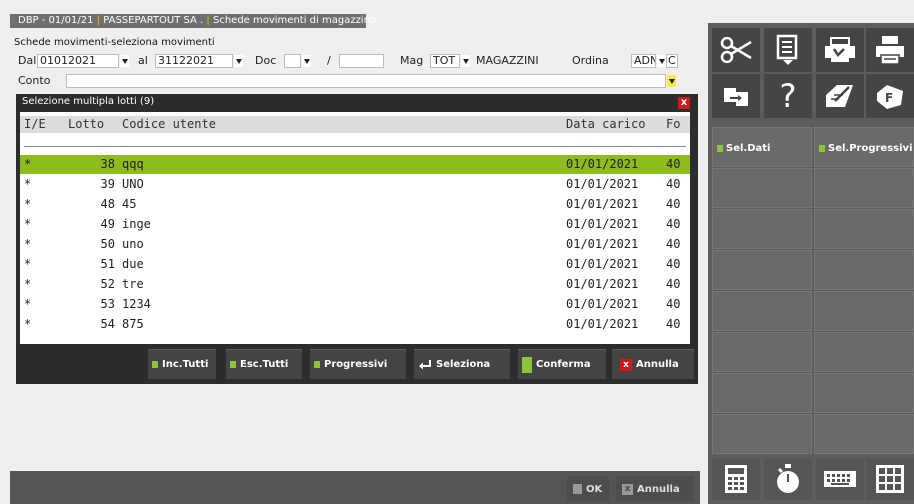 The image size is (914, 504). What do you see at coordinates (107, 184) in the screenshot?
I see `row-lotto: 39` at bounding box center [107, 184].